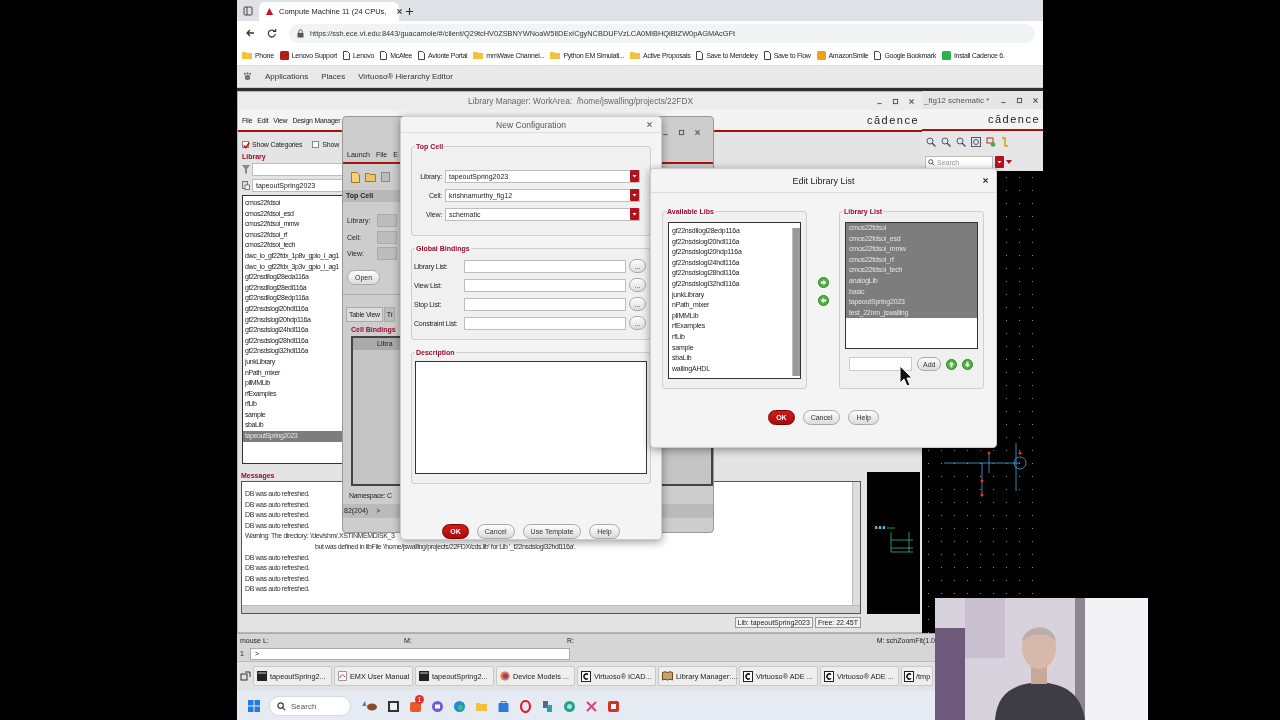  What do you see at coordinates (968, 364) in the screenshot?
I see `down-arrow-icon` at bounding box center [968, 364].